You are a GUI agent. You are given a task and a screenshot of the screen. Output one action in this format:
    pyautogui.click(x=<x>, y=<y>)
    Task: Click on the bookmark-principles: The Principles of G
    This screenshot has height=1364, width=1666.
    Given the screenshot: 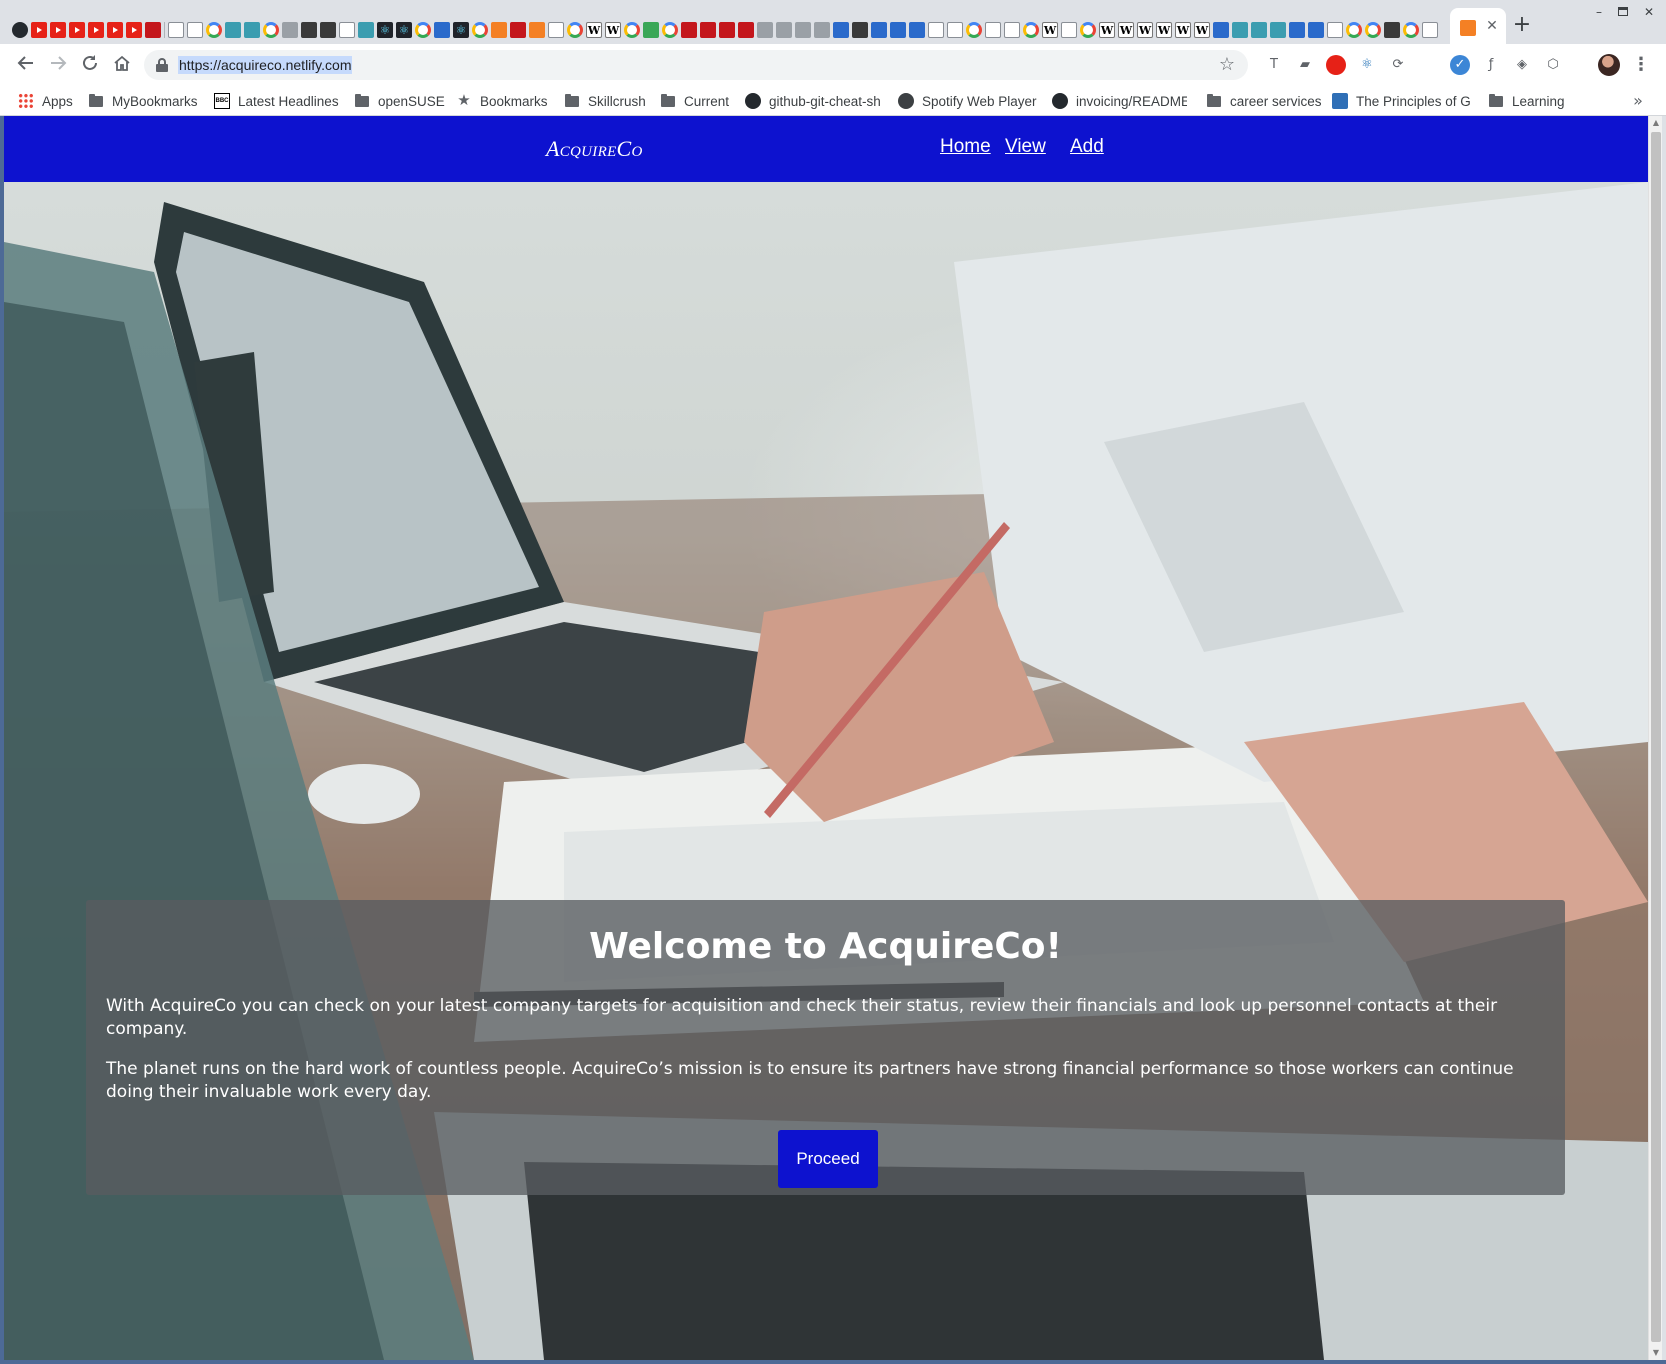 What is the action you would take?
    pyautogui.click(x=1401, y=101)
    